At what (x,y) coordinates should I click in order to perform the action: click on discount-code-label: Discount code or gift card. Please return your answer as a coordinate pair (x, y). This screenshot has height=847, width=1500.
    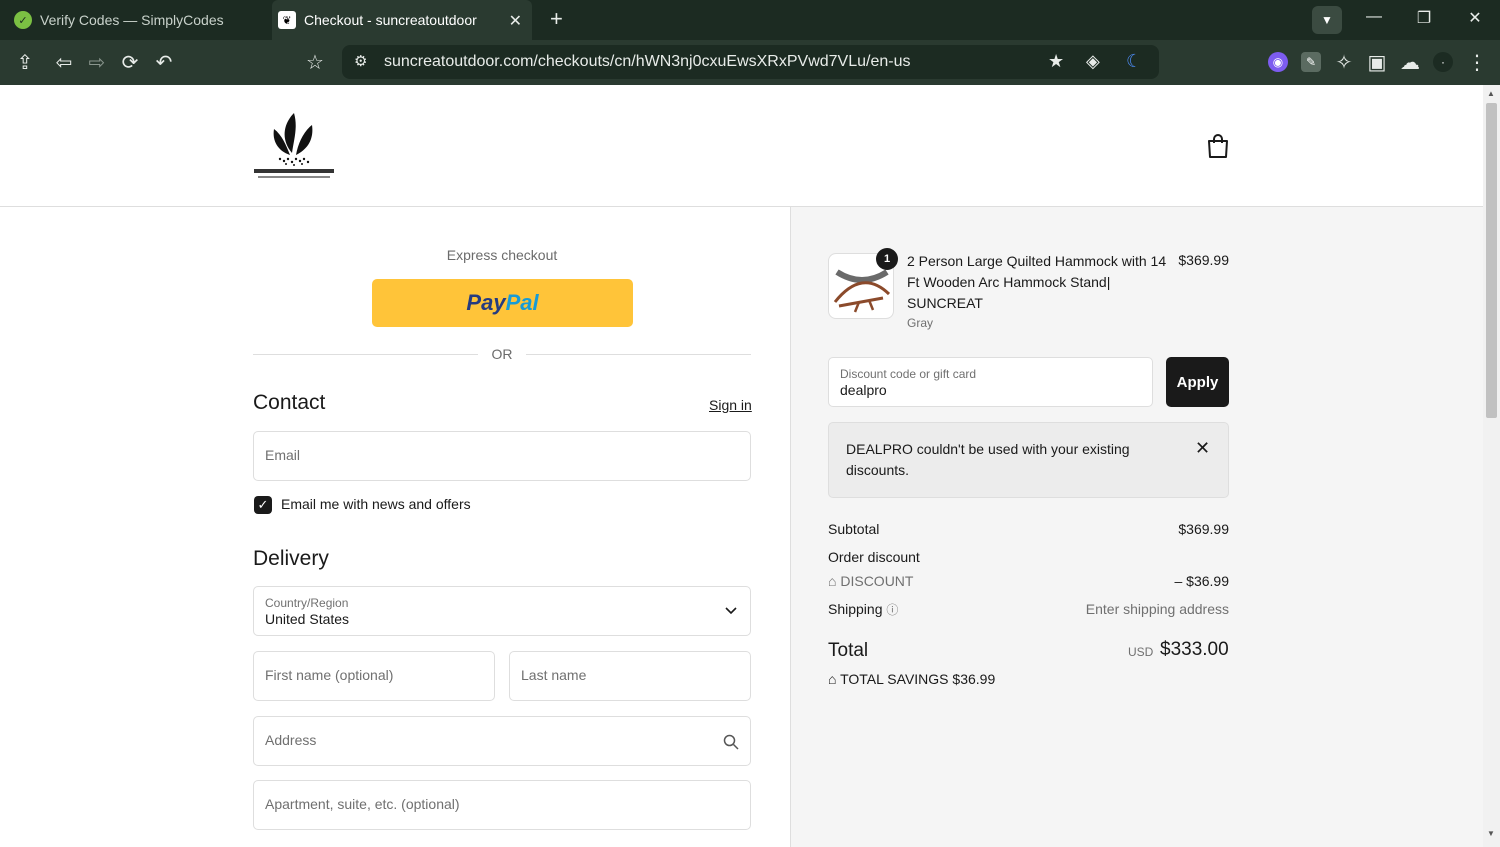
    Looking at the image, I should click on (908, 374).